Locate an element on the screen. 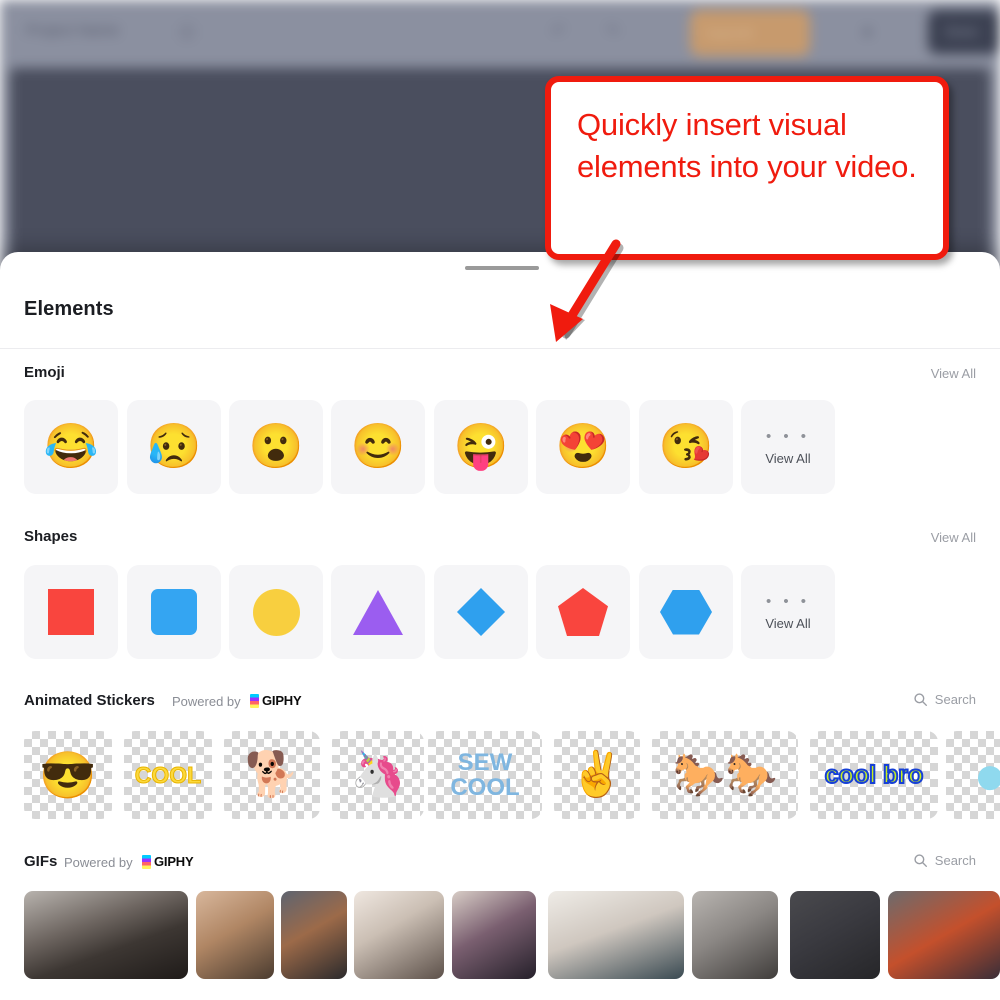  editor-toolbar: Project Name ◫ ↶ ↷ Upgrade ▲ Done is located at coordinates (500, 34).